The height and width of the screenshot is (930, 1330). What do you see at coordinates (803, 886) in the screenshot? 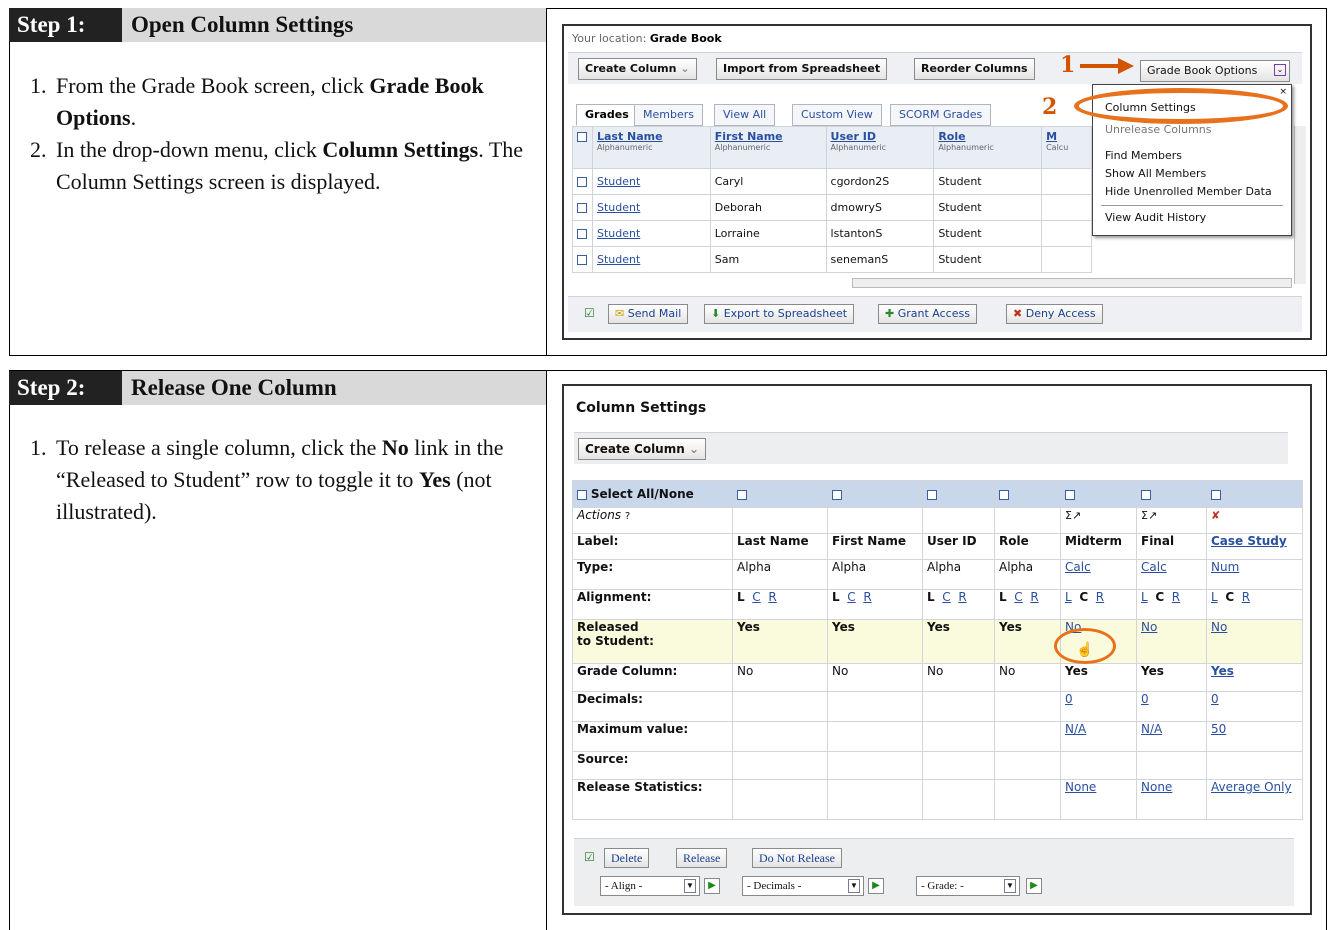
I see `decimals-select: - Decimals - ▼` at bounding box center [803, 886].